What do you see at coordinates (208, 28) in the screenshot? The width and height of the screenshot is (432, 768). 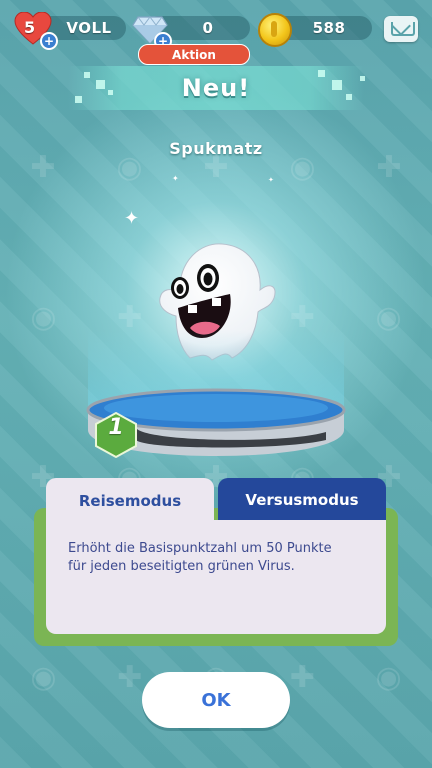 I see `diamonds-count: 0` at bounding box center [208, 28].